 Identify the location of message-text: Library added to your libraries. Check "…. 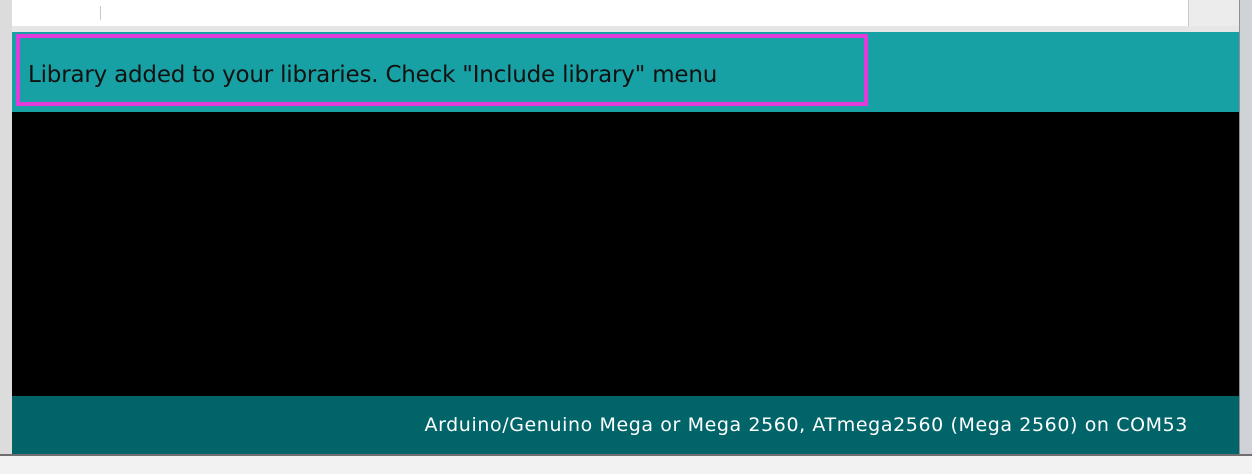
(373, 75).